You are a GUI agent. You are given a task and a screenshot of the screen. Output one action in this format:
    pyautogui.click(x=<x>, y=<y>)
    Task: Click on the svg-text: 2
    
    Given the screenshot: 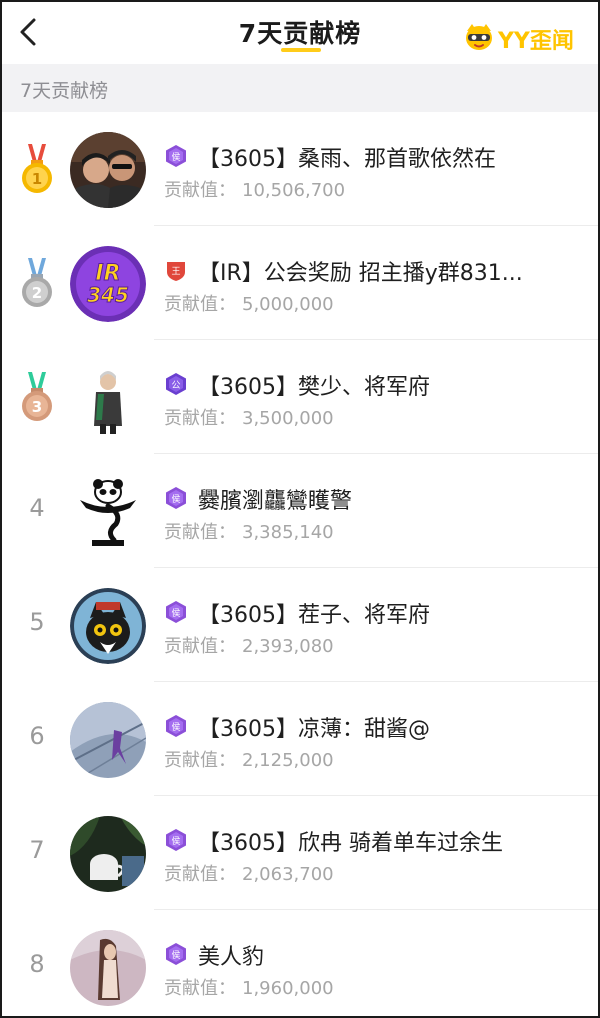 What is the action you would take?
    pyautogui.click(x=37, y=293)
    